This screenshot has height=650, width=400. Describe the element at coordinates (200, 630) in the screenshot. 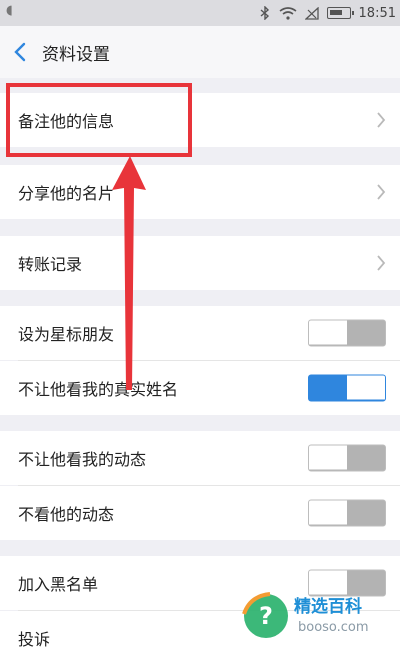

I see `row-report: 投诉` at that location.